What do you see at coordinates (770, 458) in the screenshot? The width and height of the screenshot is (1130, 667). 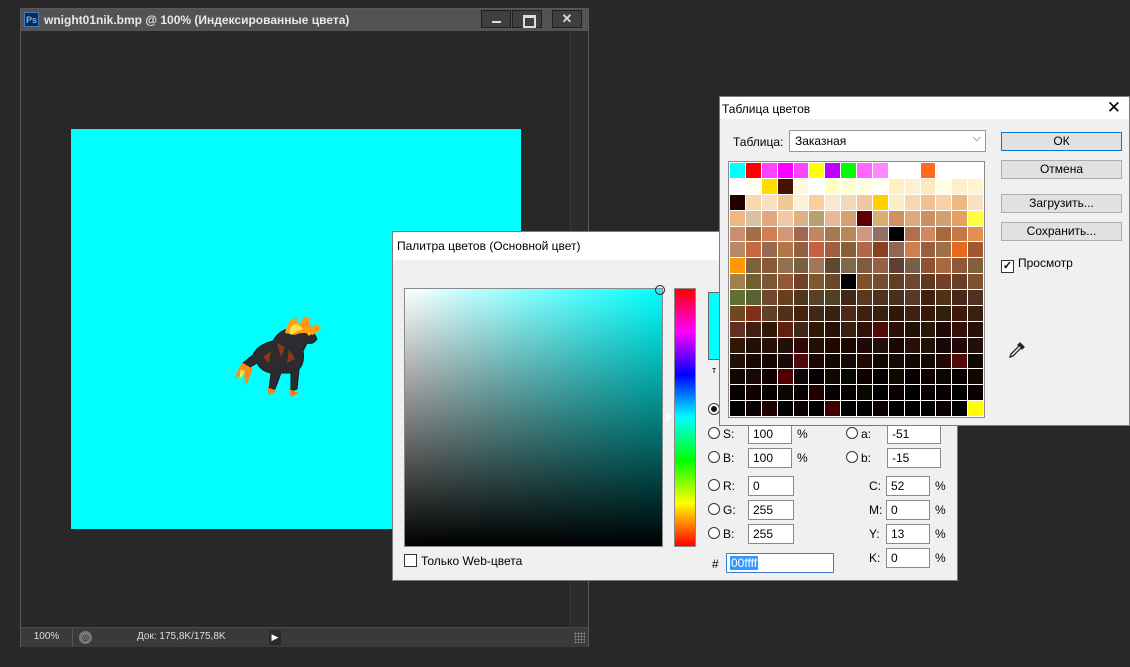 I see `brightness-input: 100` at bounding box center [770, 458].